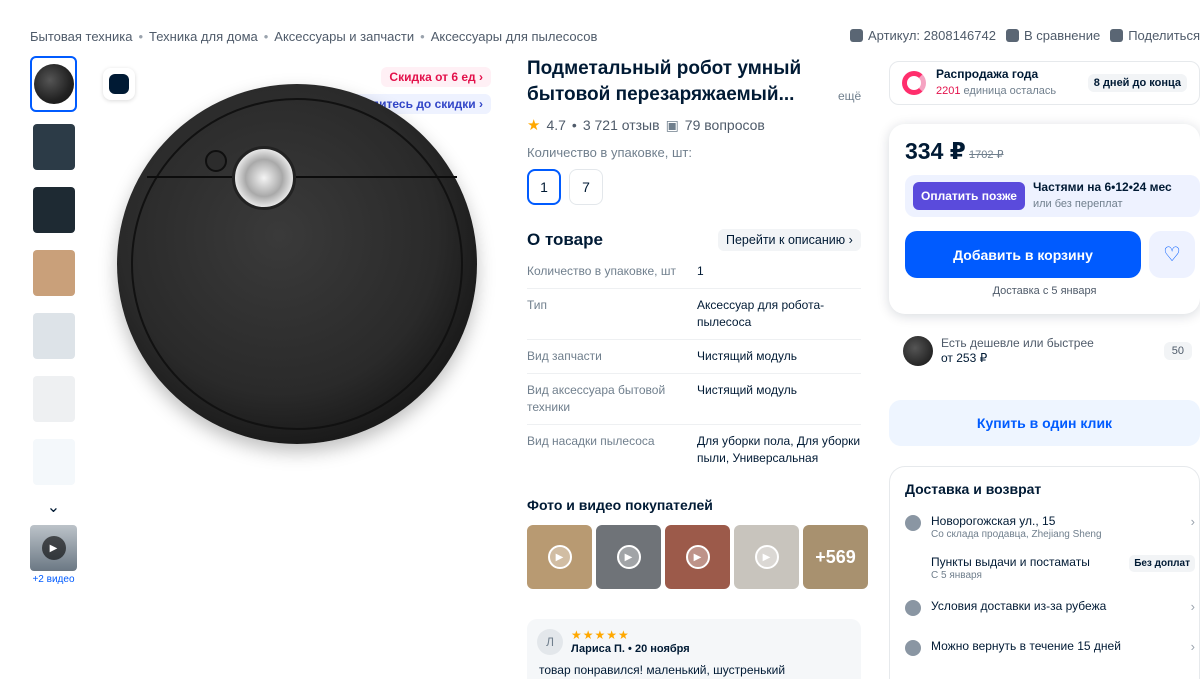 The height and width of the screenshot is (679, 1200). Describe the element at coordinates (1102, 196) in the screenshot. I see `installments-text: Частями на 6•12•24 мес или без переплат` at that location.